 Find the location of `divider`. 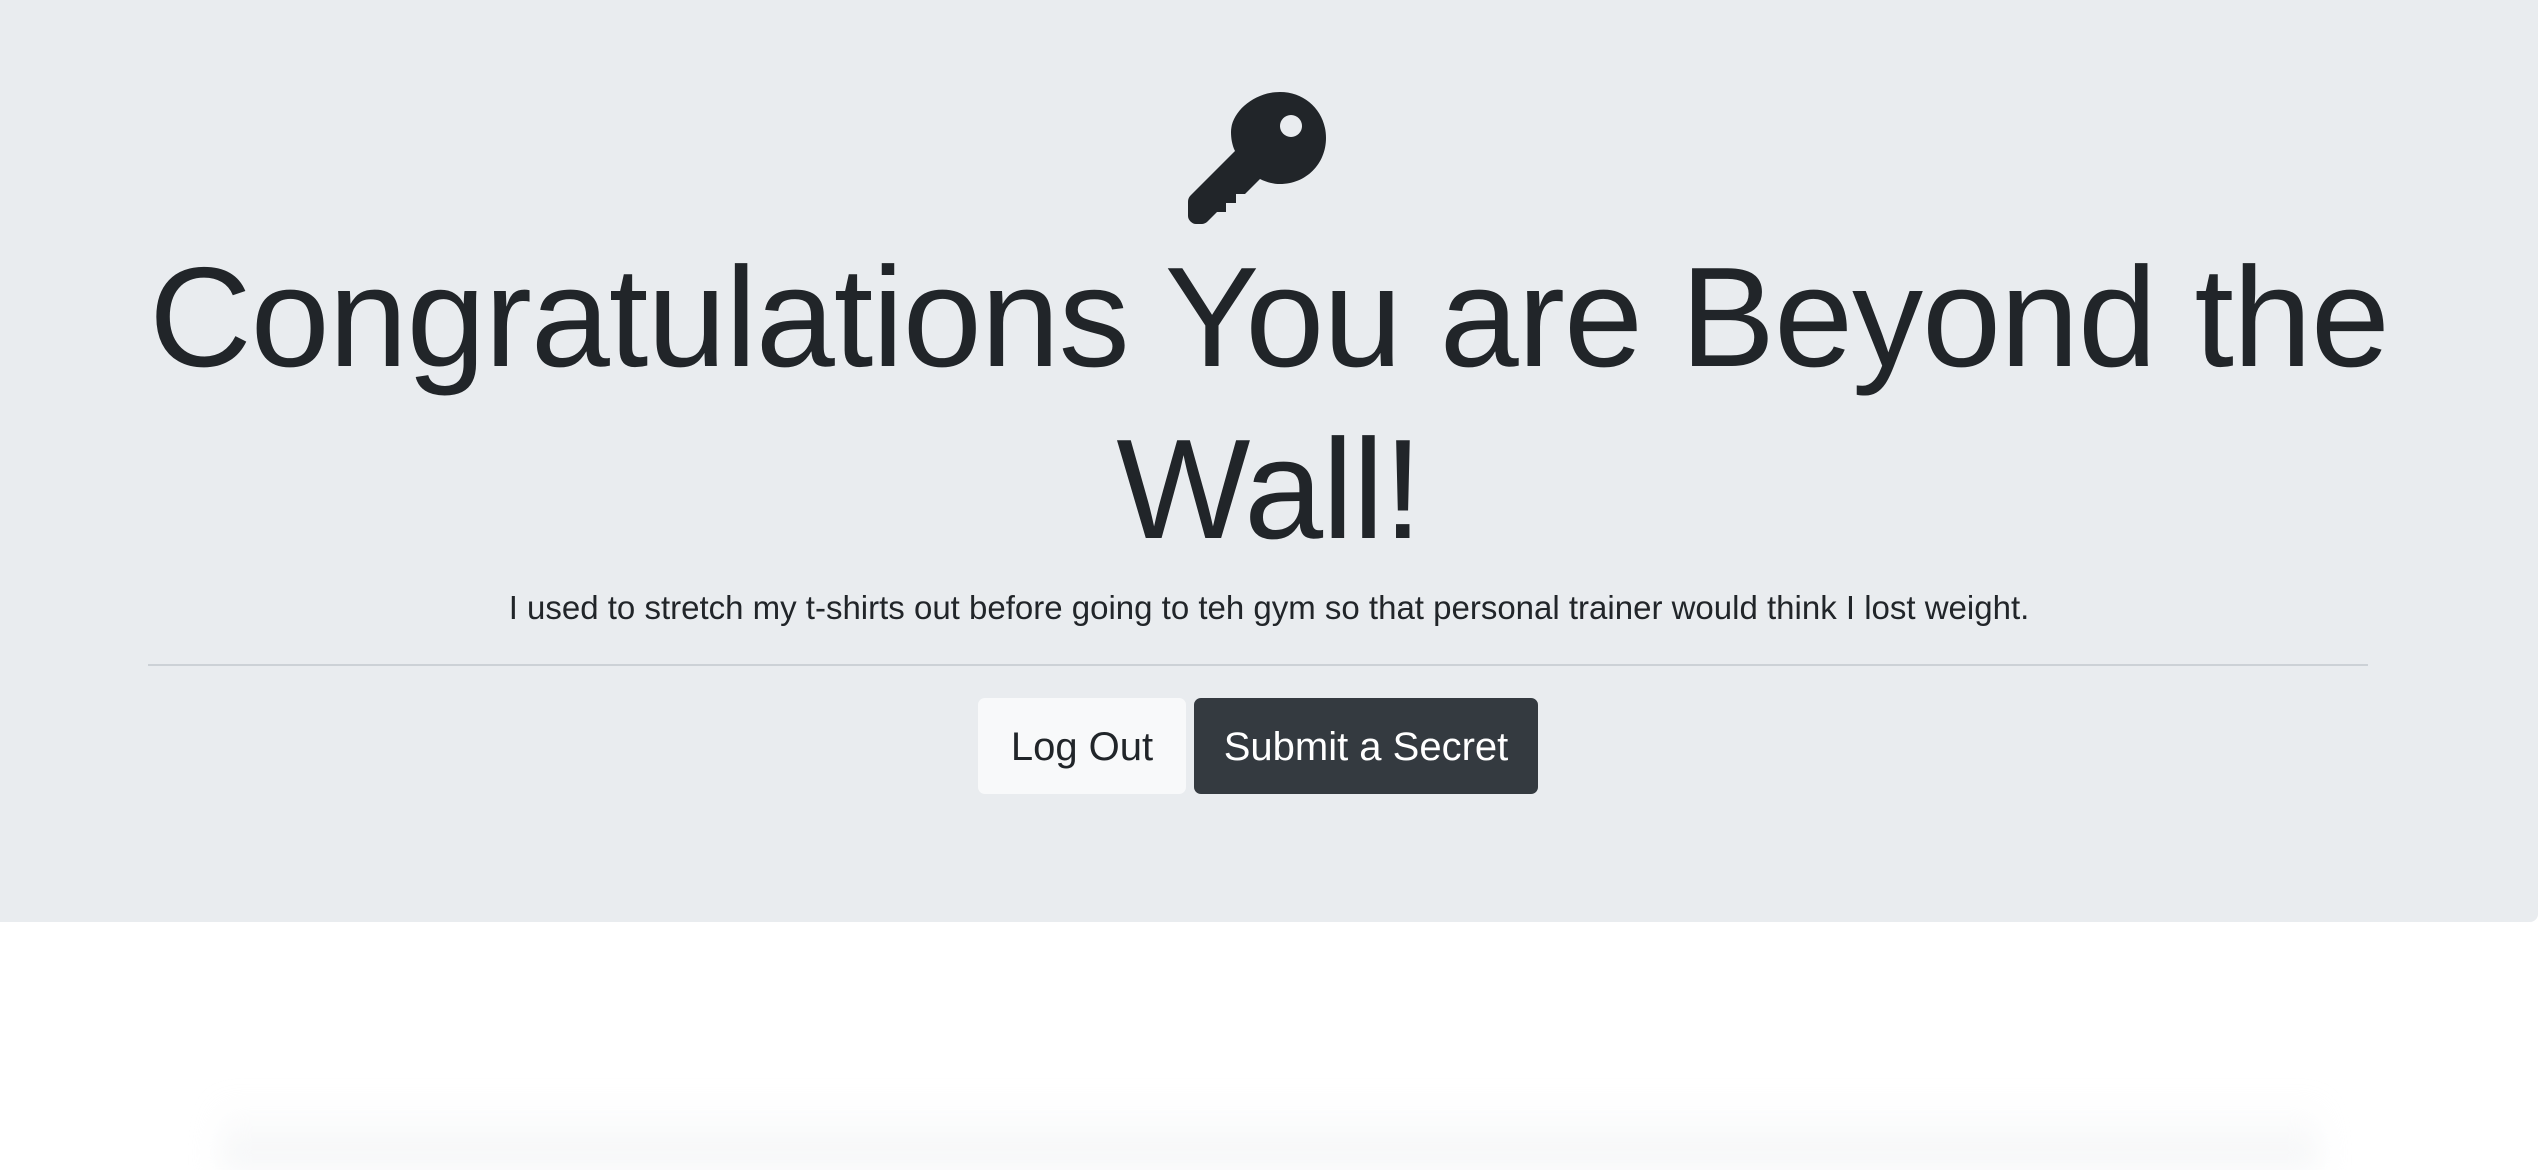

divider is located at coordinates (1258, 665).